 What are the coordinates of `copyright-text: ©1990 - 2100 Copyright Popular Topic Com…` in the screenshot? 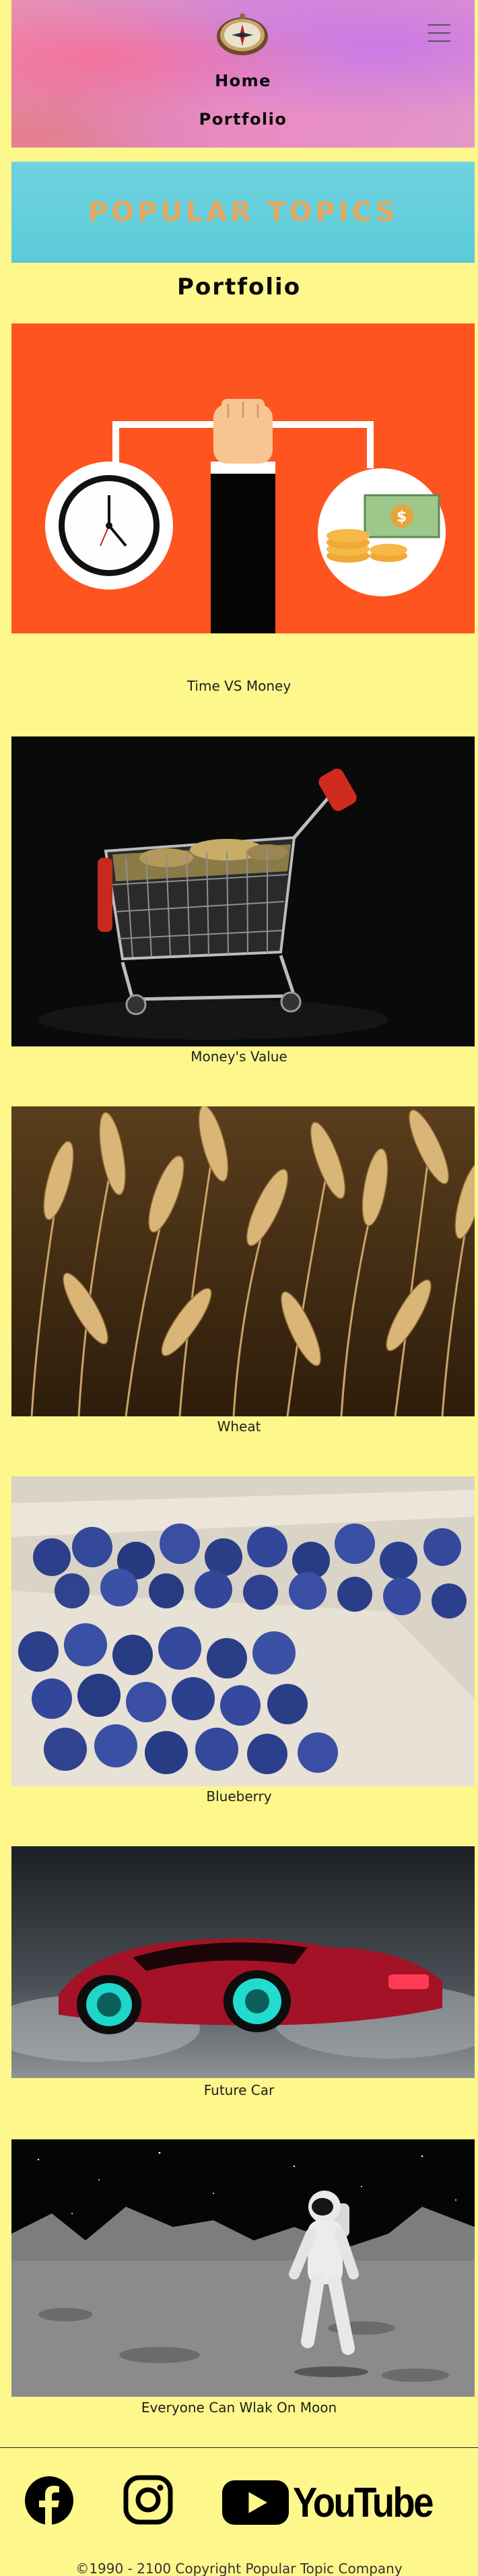 It's located at (239, 2568).